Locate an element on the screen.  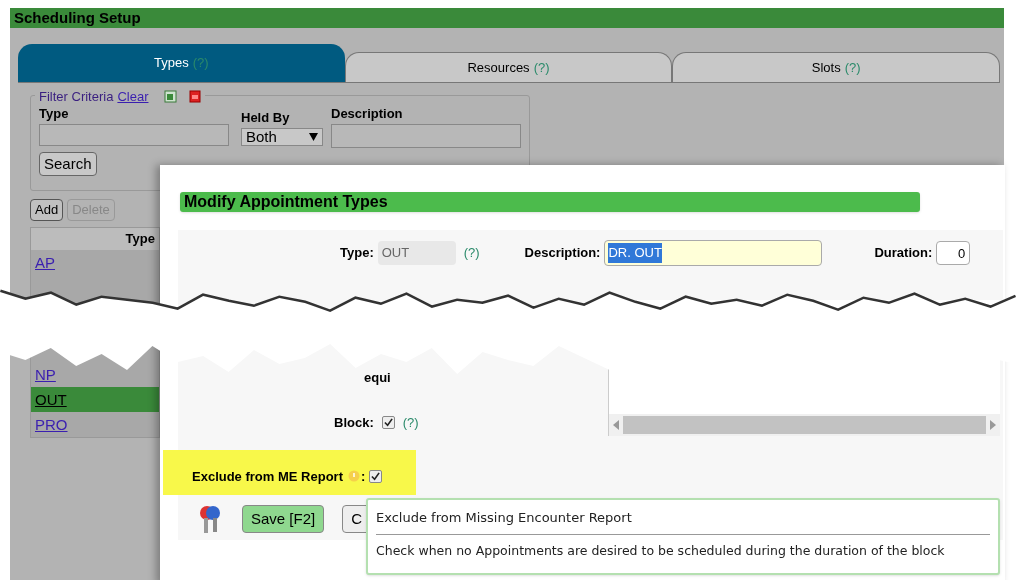
held-by-label: Held By is located at coordinates (266, 118).